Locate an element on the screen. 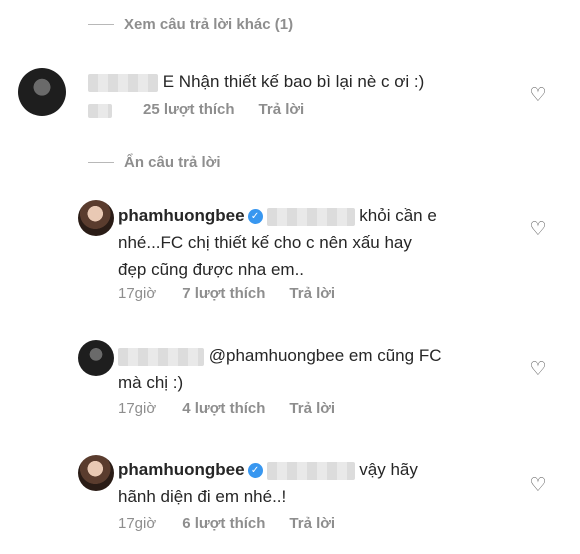 This screenshot has height=554, width=580. comment-1-reply-button: Trả lời is located at coordinates (282, 109).